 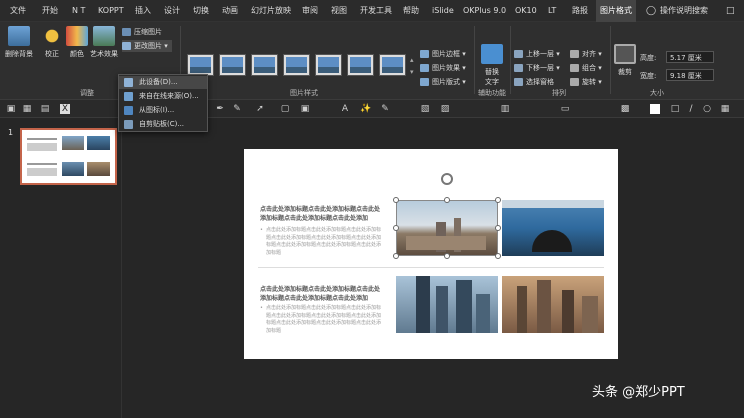 What do you see at coordinates (553, 228) in the screenshot?
I see `photo-helicopter-cockpit` at bounding box center [553, 228].